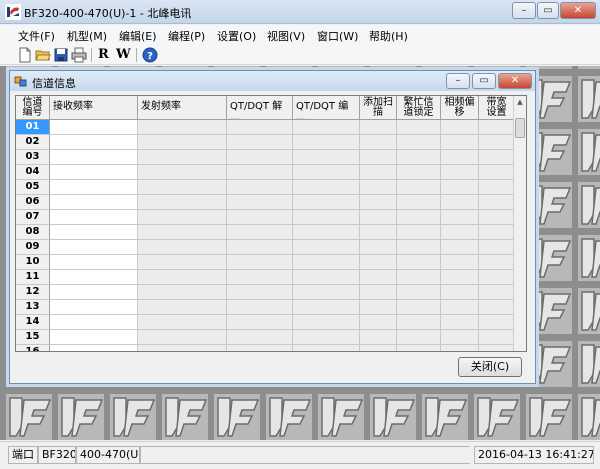  What do you see at coordinates (87, 36) in the screenshot?
I see `menu-model: 机型(M)` at bounding box center [87, 36].